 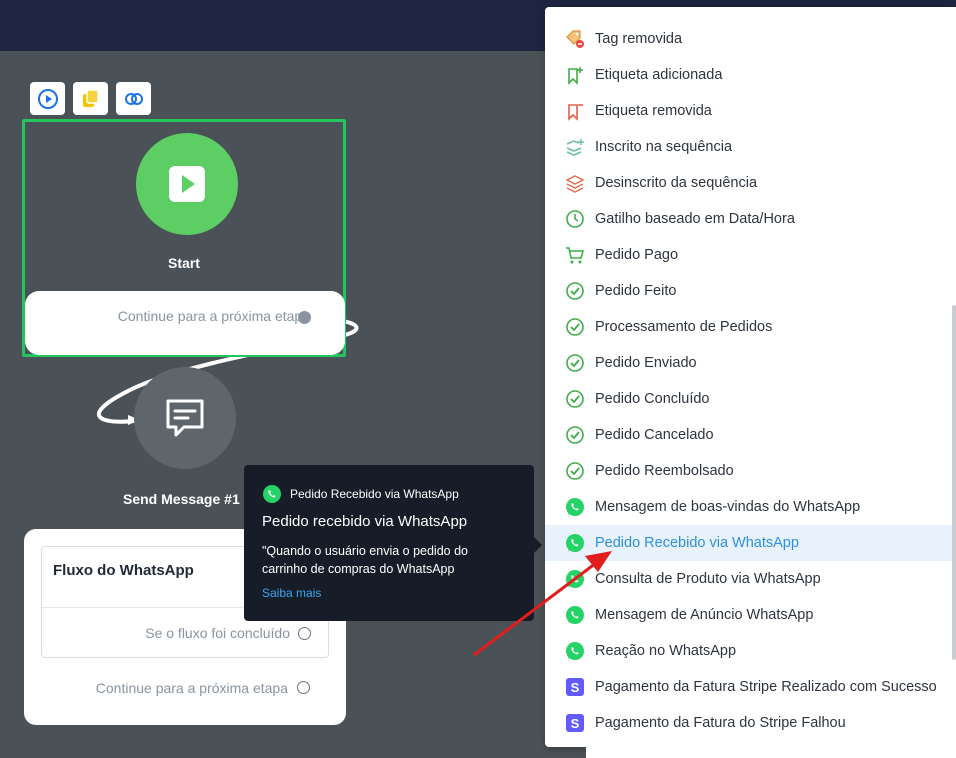 I want to click on start-node-circle, so click(x=187, y=184).